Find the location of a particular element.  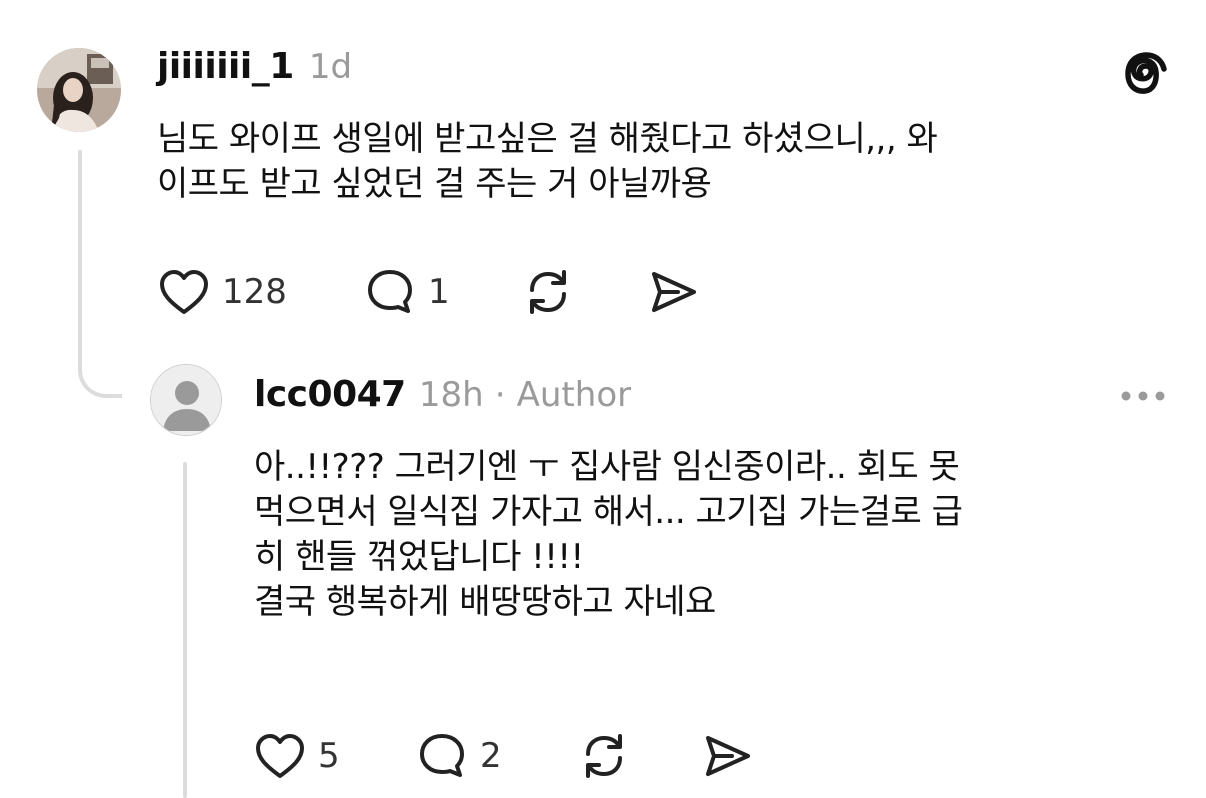

reply-like-count: 5 is located at coordinates (329, 756).